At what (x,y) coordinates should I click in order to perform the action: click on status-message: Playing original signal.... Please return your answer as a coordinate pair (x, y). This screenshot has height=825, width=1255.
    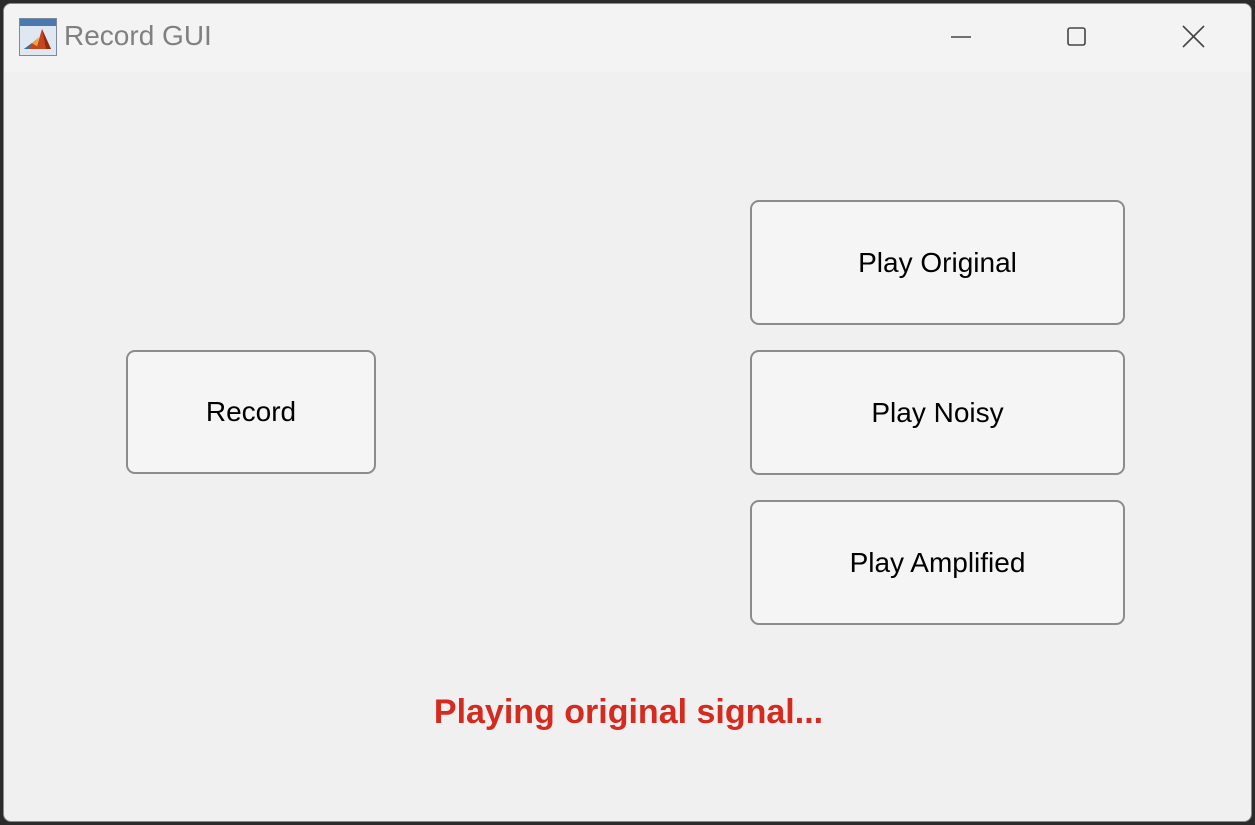
    Looking at the image, I should click on (628, 712).